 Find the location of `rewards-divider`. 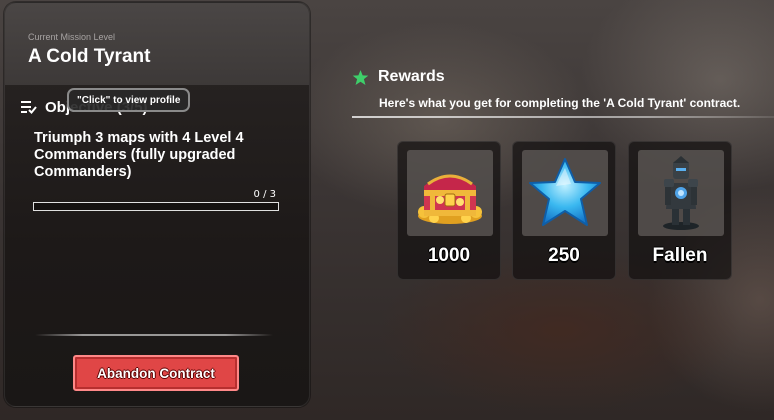

rewards-divider is located at coordinates (563, 117).